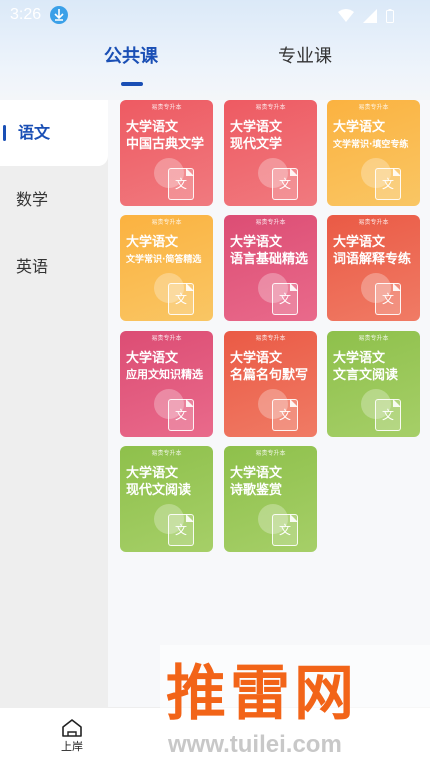 This screenshot has width=430, height=764. What do you see at coordinates (164, 374) in the screenshot?
I see `card-subtitle: 应用文知识精选` at bounding box center [164, 374].